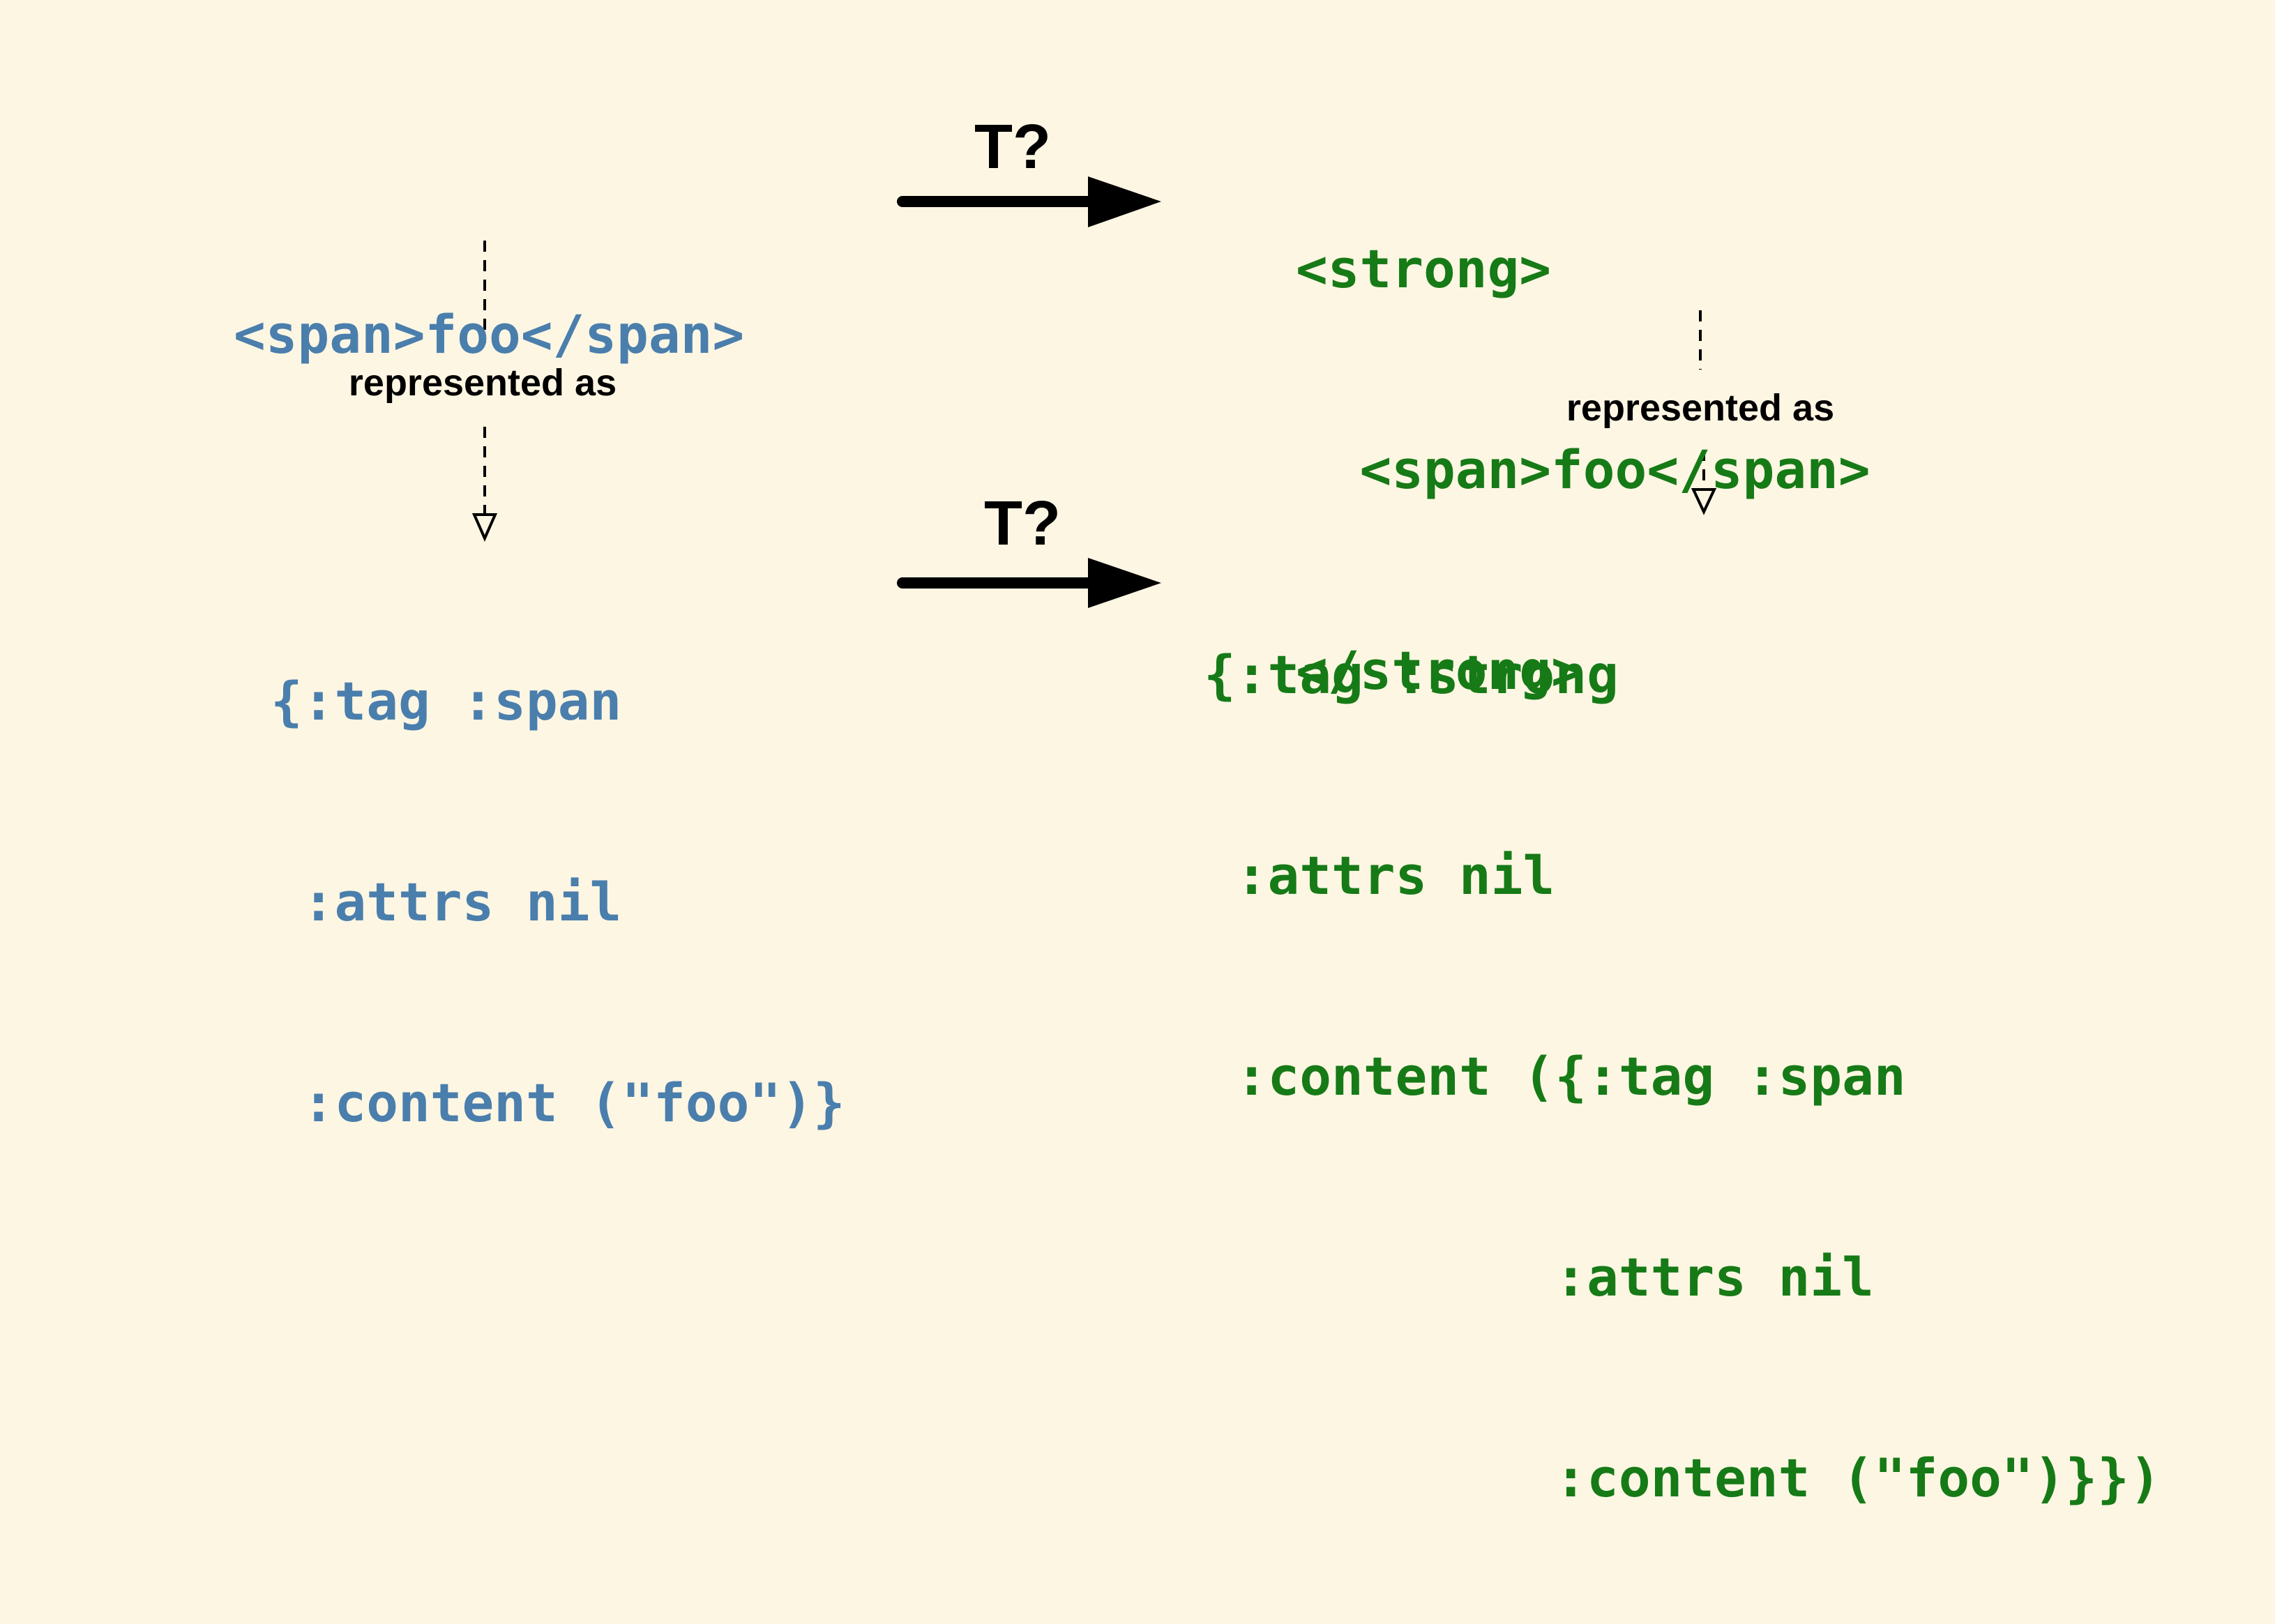 The image size is (2275, 1624). What do you see at coordinates (446, 902) in the screenshot?
I see `input-map-line-2: :attrs nil` at bounding box center [446, 902].